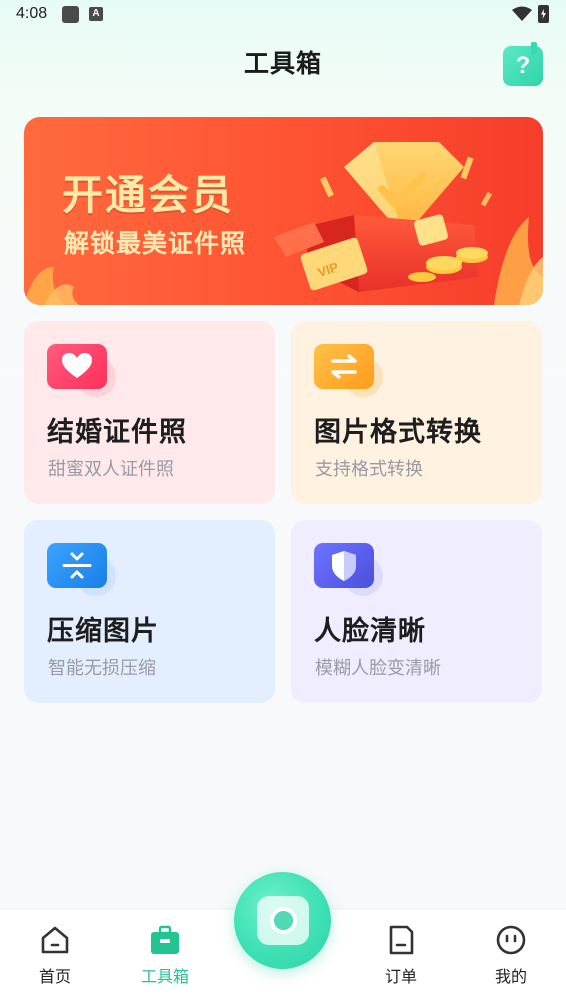  Describe the element at coordinates (165, 939) in the screenshot. I see `toolbox-icon` at that location.